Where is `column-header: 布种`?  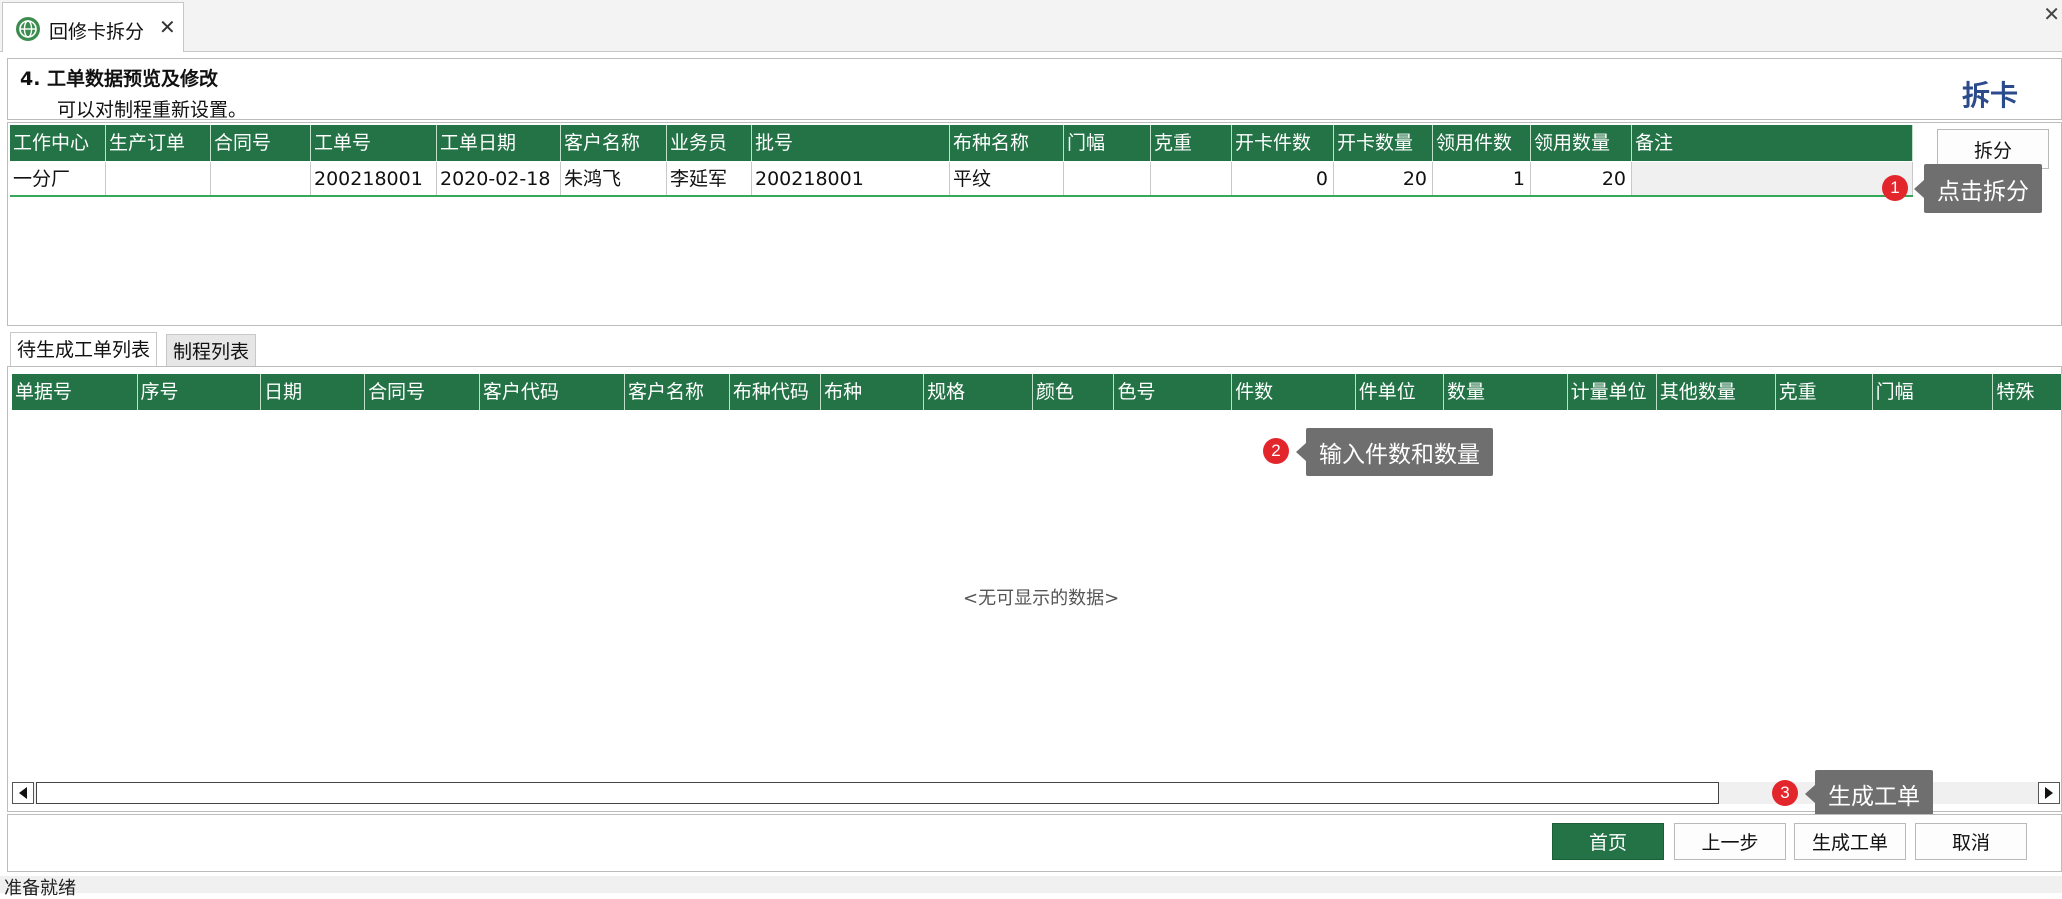 column-header: 布种 is located at coordinates (873, 392).